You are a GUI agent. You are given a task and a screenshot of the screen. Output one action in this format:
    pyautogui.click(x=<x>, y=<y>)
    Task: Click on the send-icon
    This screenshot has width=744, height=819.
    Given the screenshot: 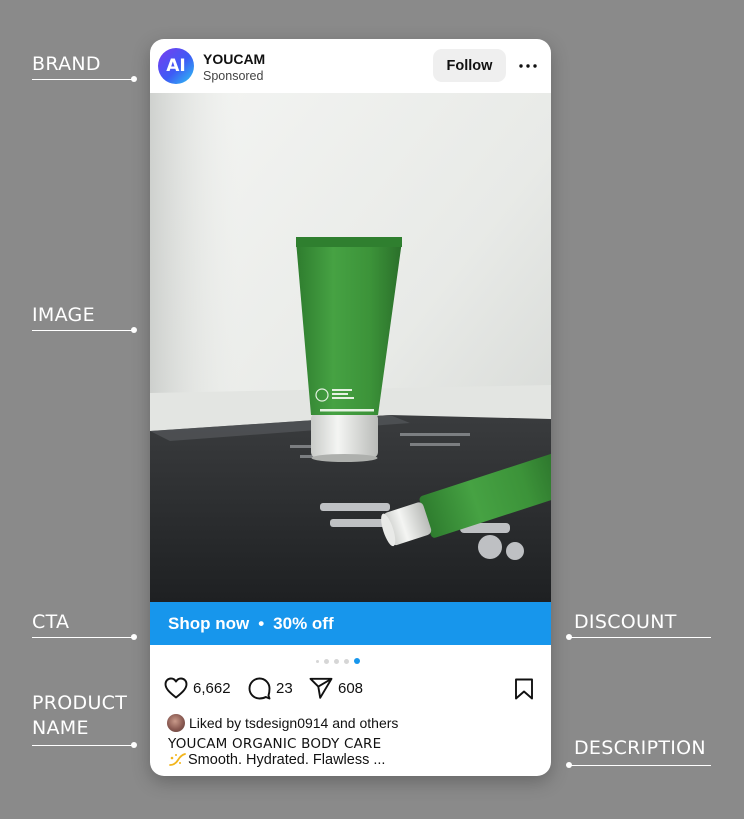 What is the action you would take?
    pyautogui.click(x=321, y=688)
    